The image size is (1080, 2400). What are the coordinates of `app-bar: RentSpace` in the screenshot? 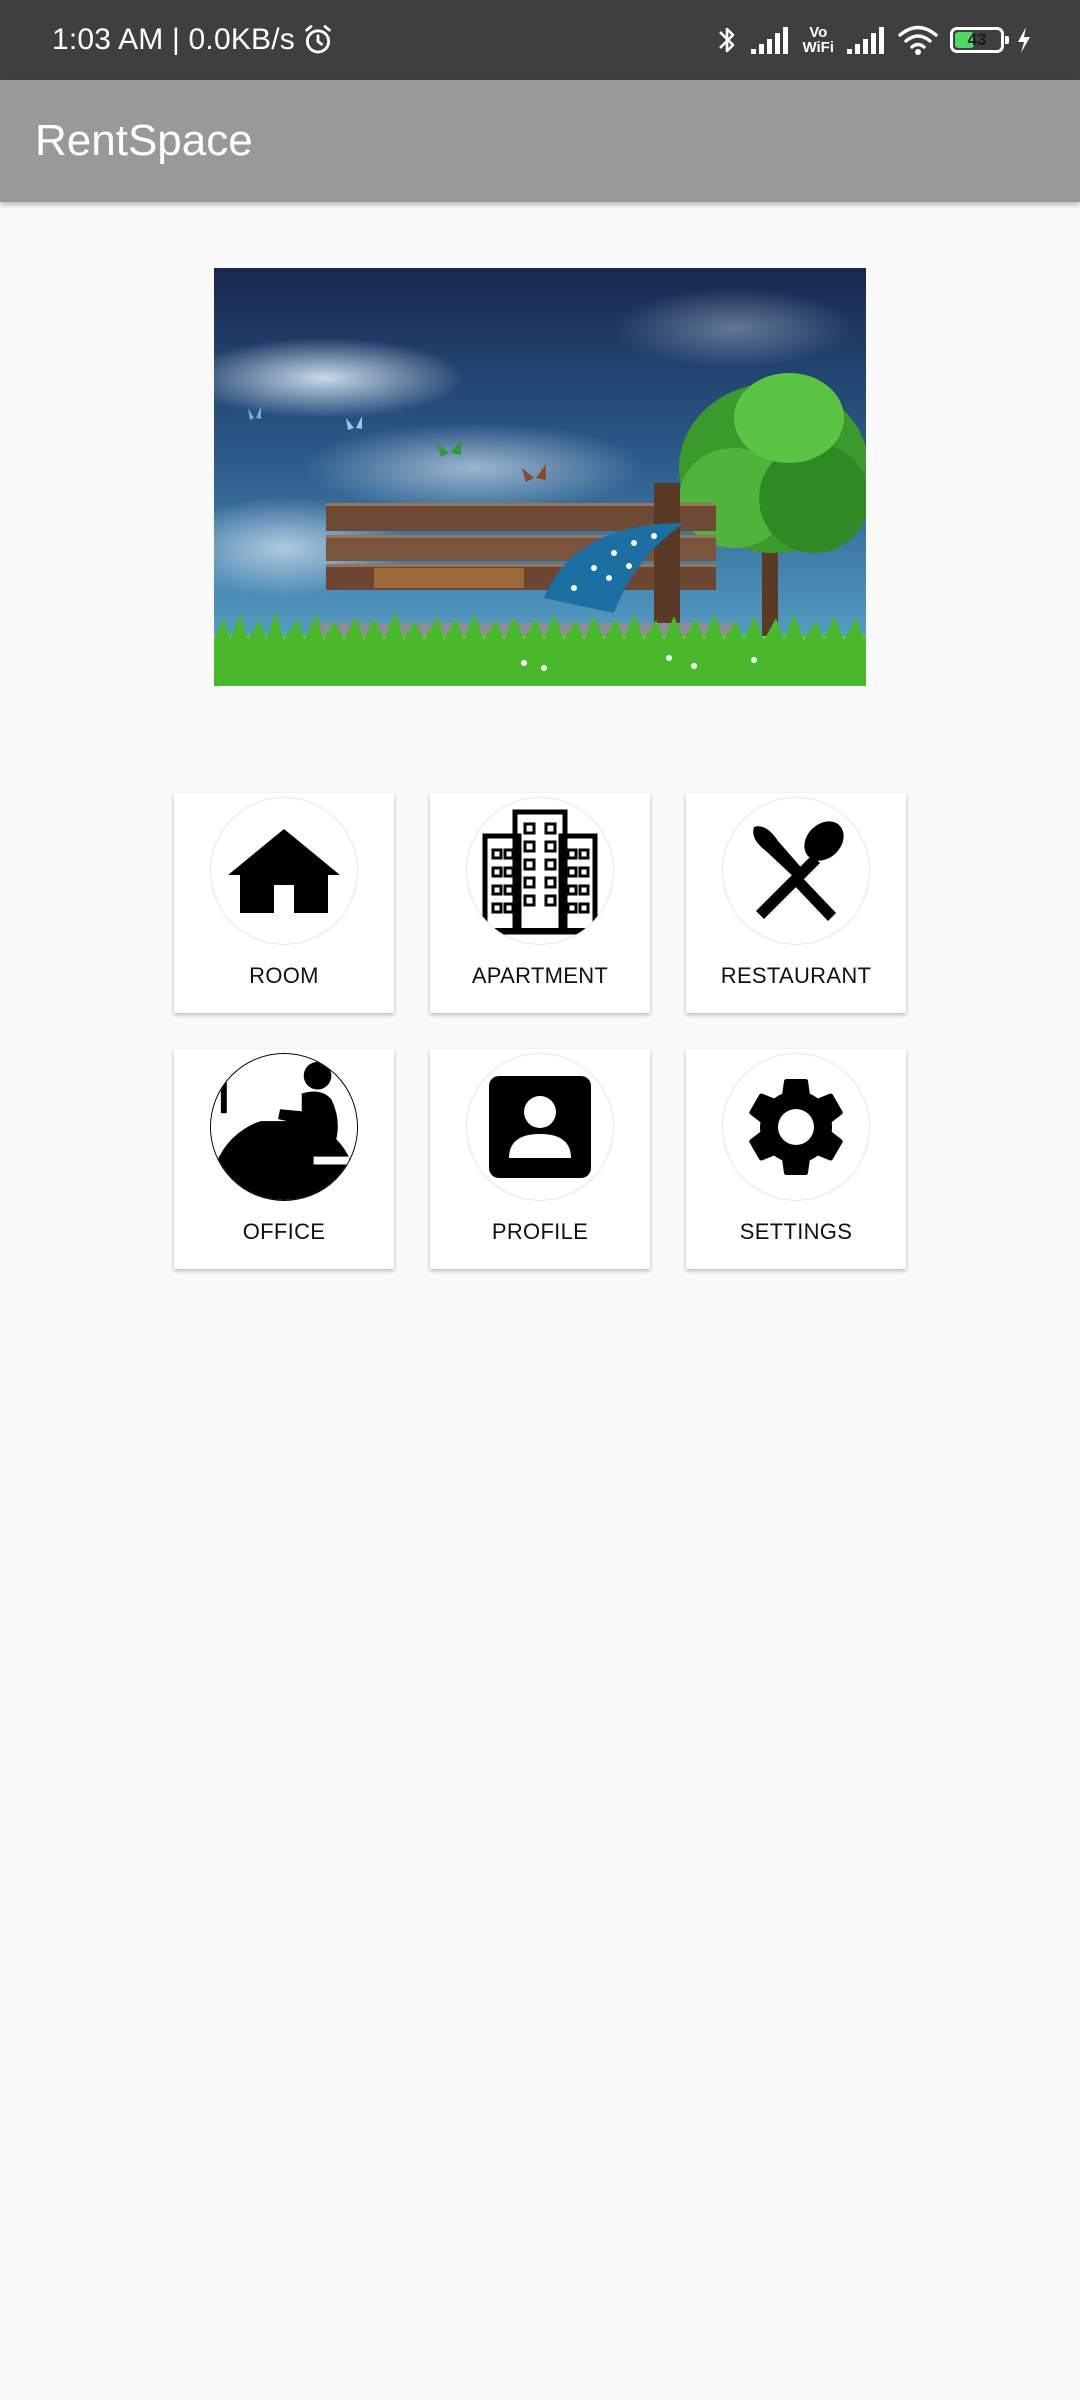 It's located at (540, 141).